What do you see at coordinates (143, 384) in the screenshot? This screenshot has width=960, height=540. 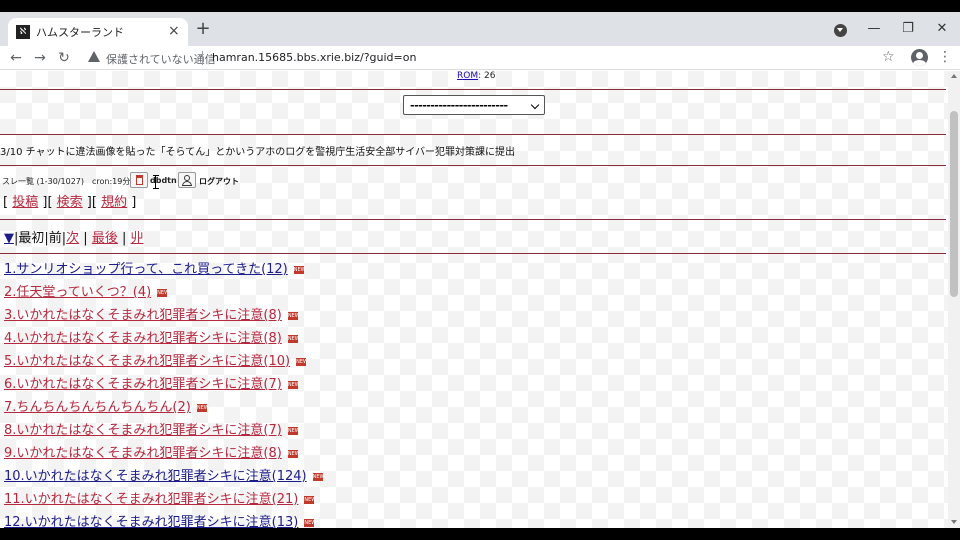 I see `thread-link: 6.いかれたはなくそまみれ犯罪者シキに注意(7)` at bounding box center [143, 384].